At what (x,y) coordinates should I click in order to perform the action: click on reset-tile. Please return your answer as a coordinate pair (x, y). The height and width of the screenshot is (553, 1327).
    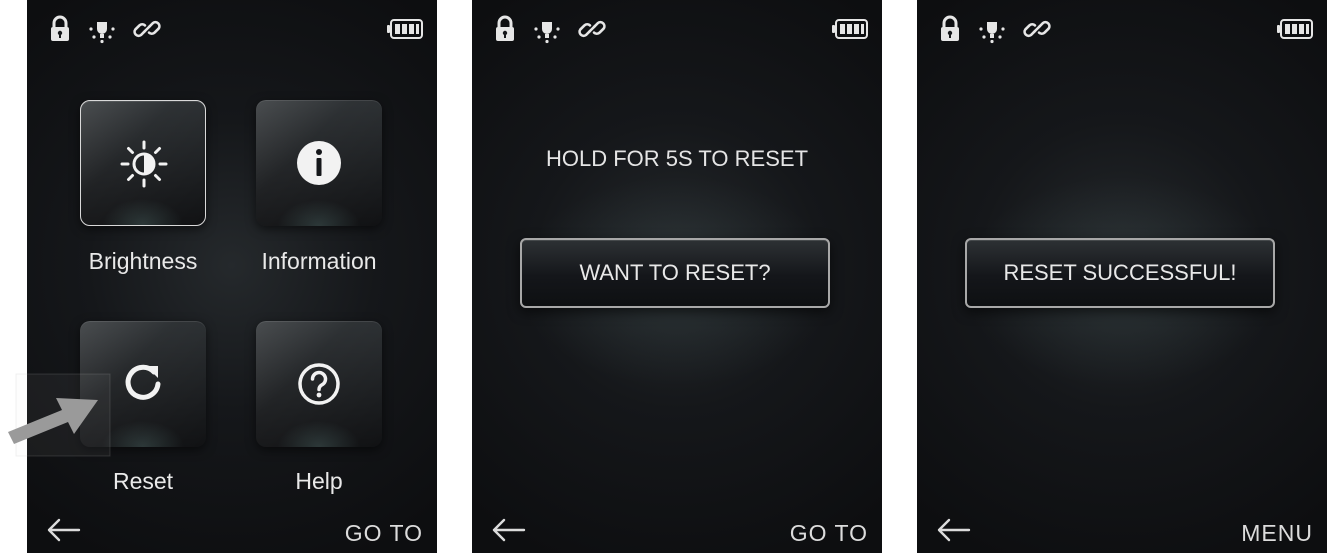
    Looking at the image, I should click on (143, 384).